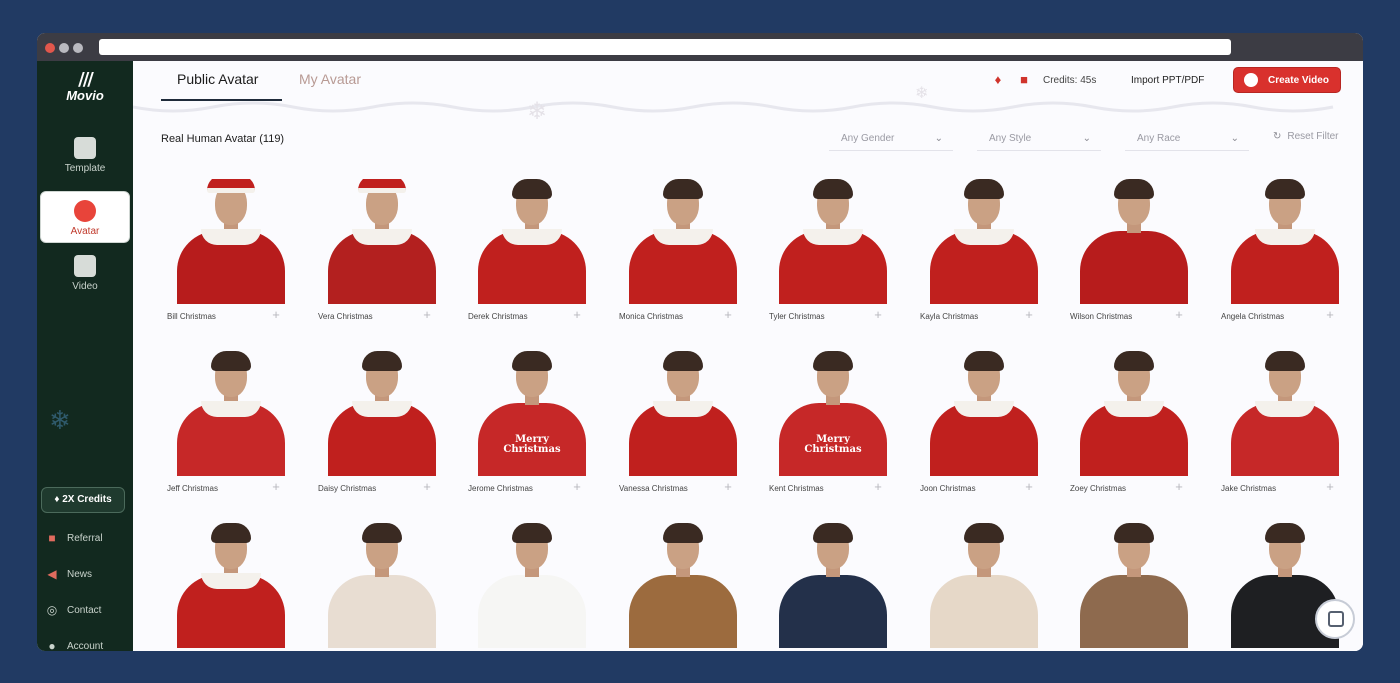  Describe the element at coordinates (85, 95) in the screenshot. I see `brand-name: Movio` at that location.